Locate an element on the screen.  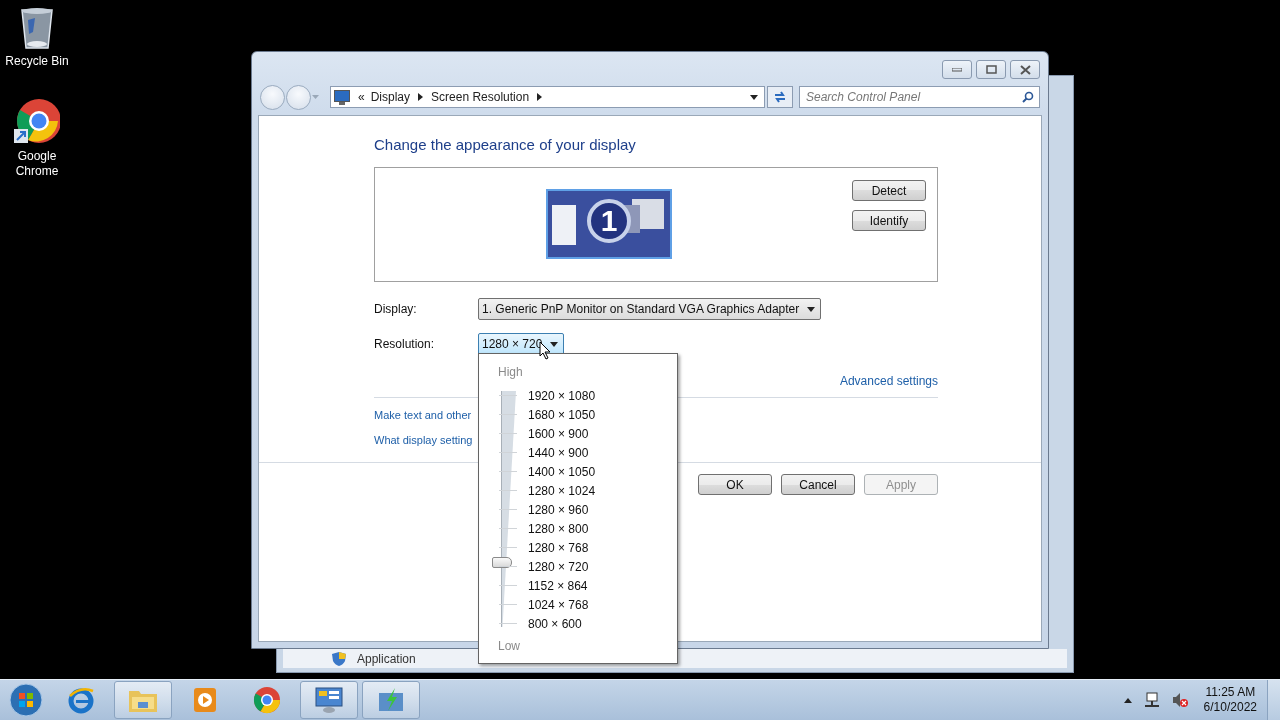
application-label: Application is located at coordinates (386, 658).